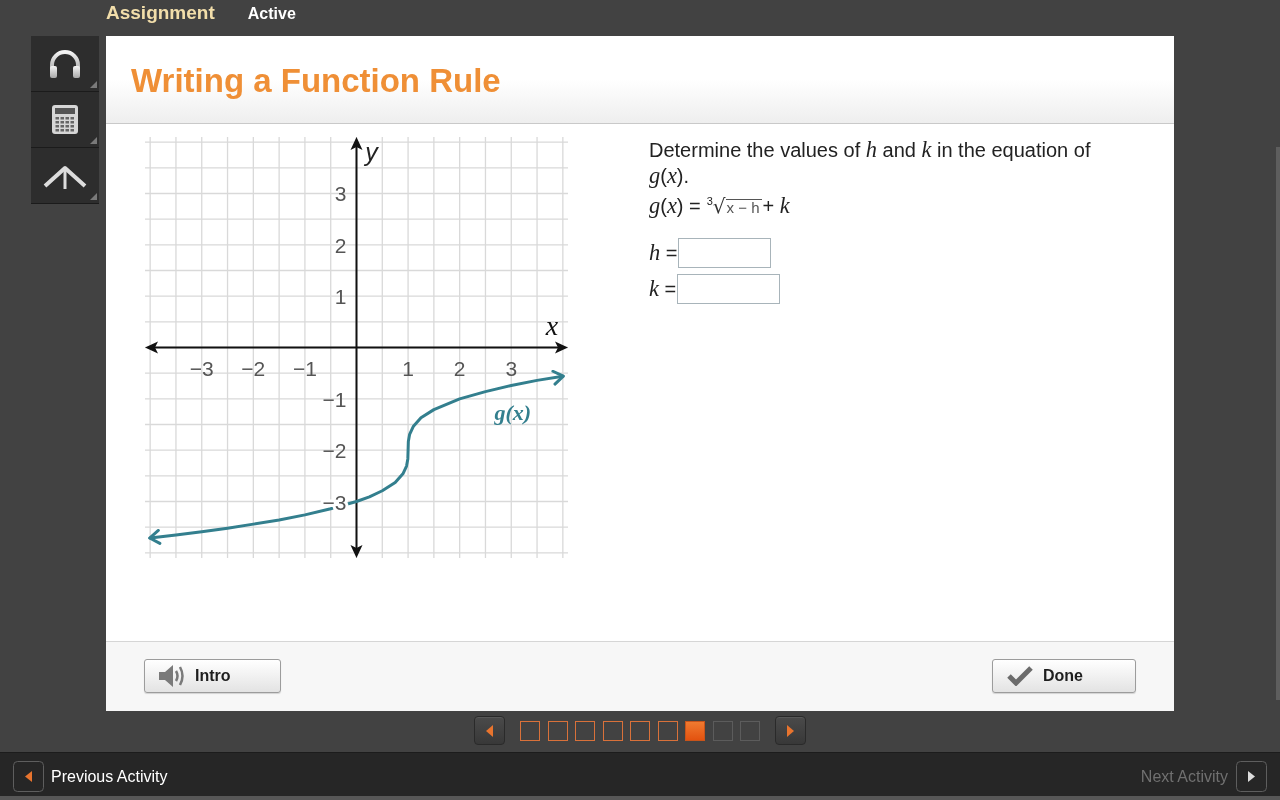 This screenshot has height=800, width=1280. I want to click on headphones-icon, so click(65, 63).